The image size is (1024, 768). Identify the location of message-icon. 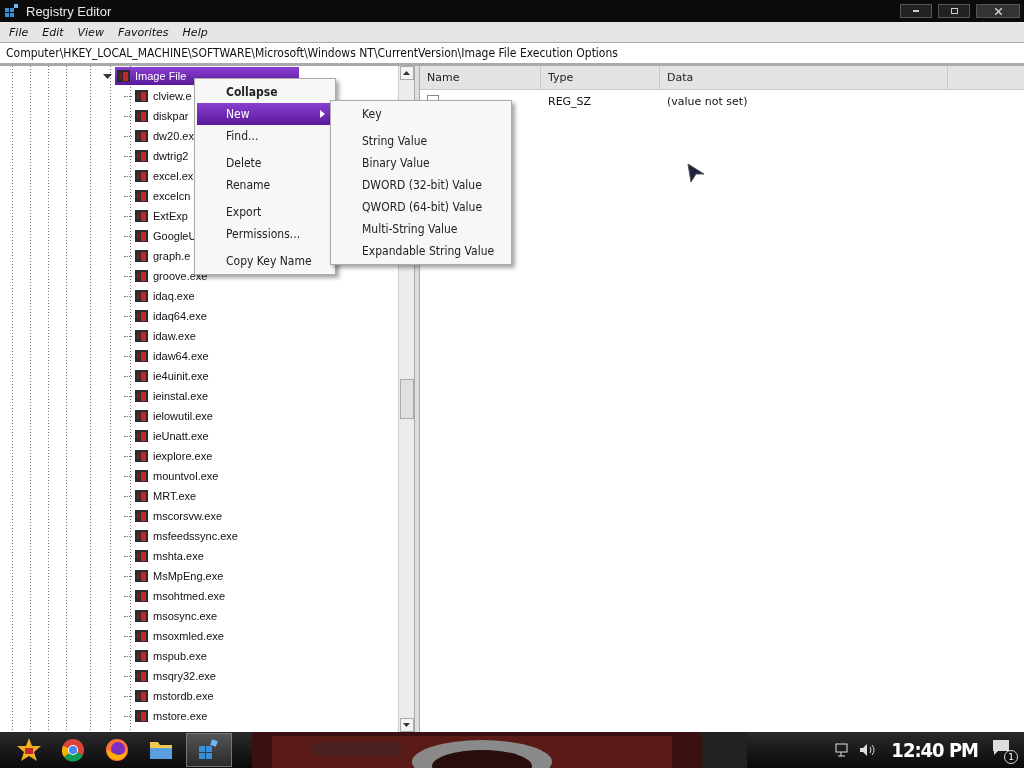
(1001, 747).